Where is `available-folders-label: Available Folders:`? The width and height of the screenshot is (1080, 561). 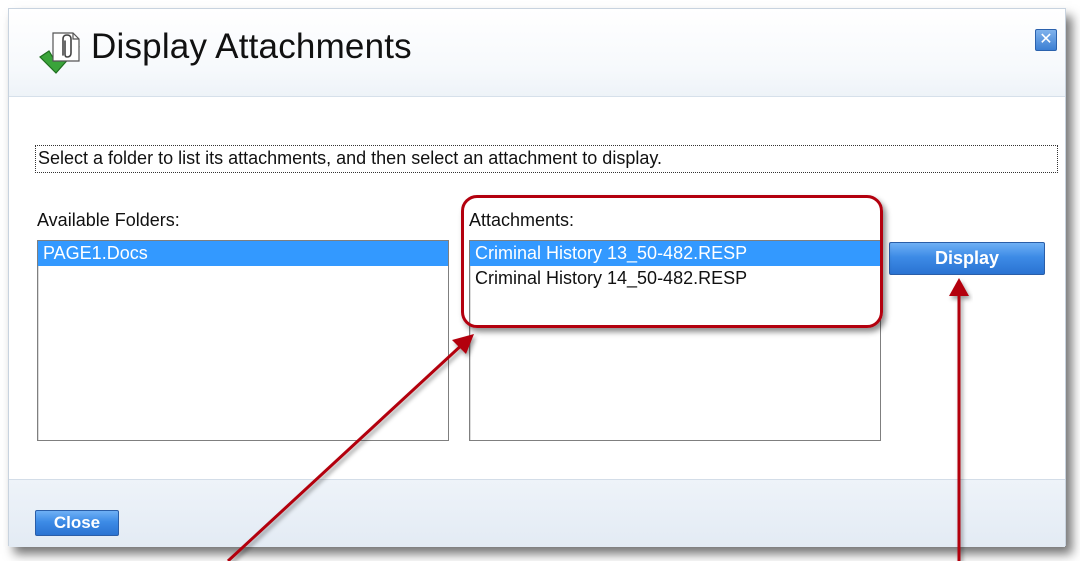
available-folders-label: Available Folders: is located at coordinates (108, 220).